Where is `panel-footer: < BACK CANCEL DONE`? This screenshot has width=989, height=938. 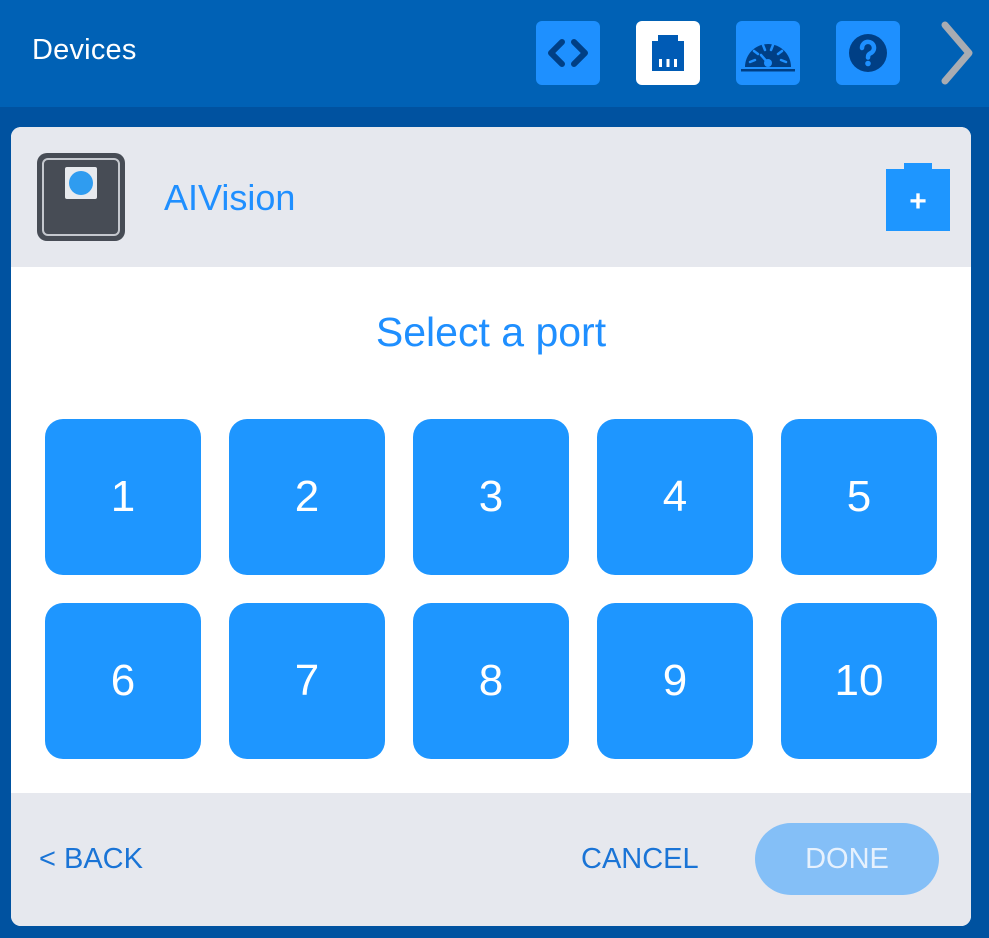 panel-footer: < BACK CANCEL DONE is located at coordinates (491, 859).